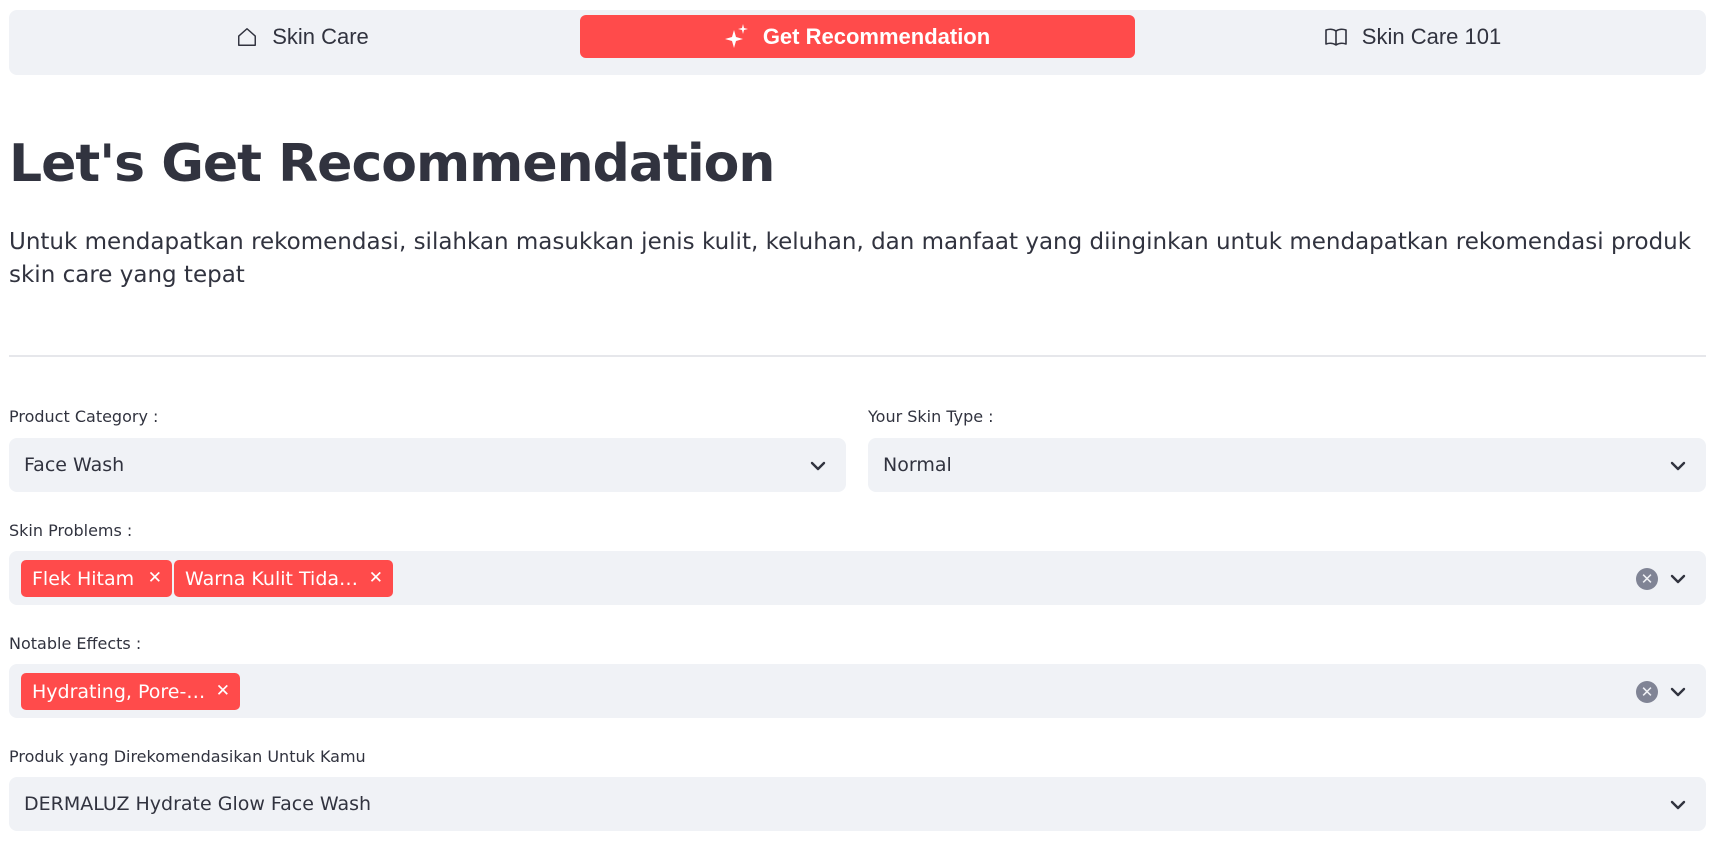 This screenshot has height=841, width=1714. What do you see at coordinates (857, 691) in the screenshot?
I see `notable-effects-multiselect: Hydrating, Pore-… ✕ ✕` at bounding box center [857, 691].